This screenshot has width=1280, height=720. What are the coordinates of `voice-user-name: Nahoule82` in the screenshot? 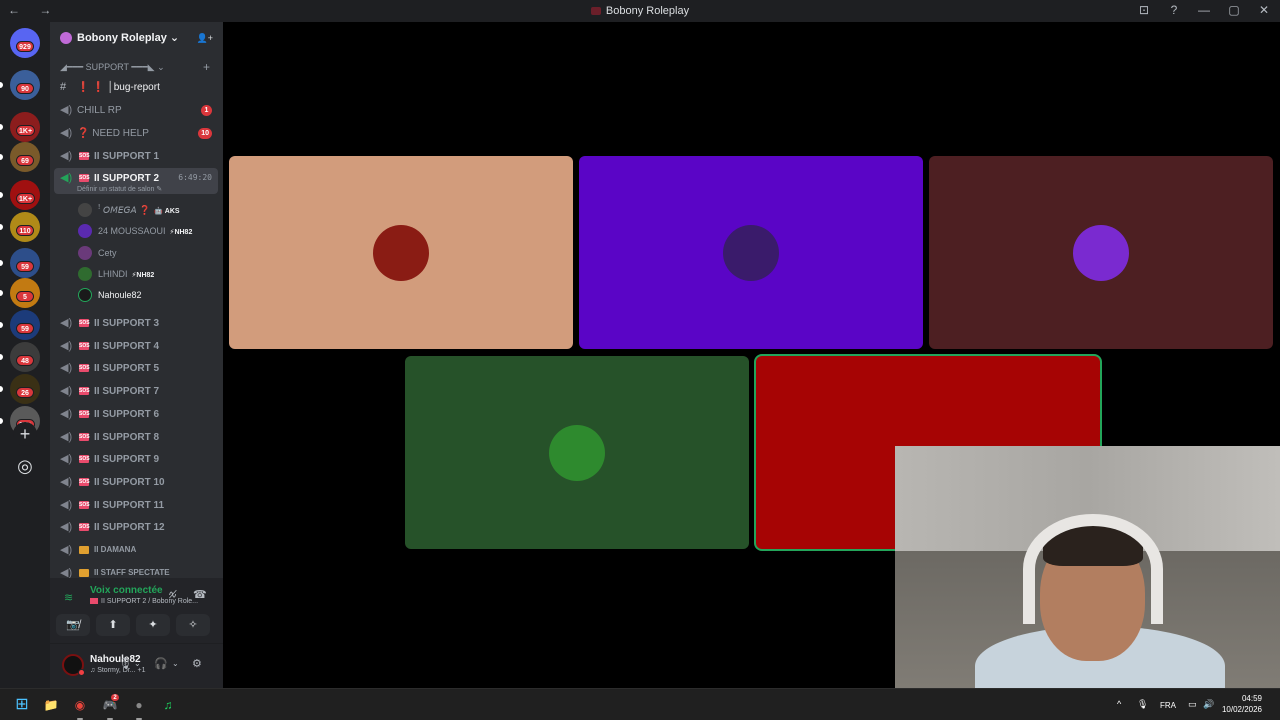 It's located at (120, 295).